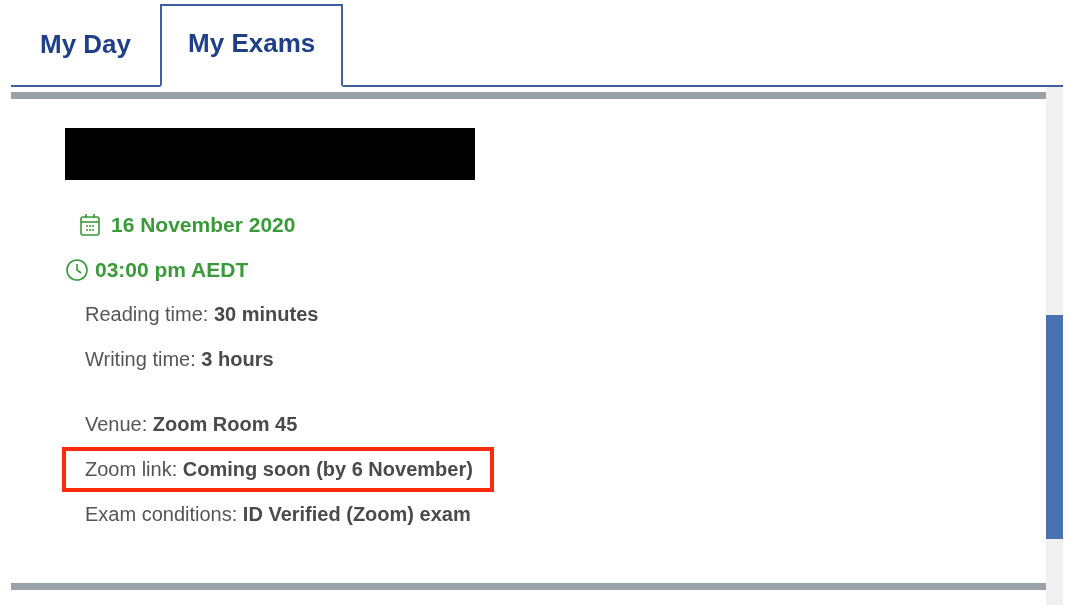  Describe the element at coordinates (172, 269) in the screenshot. I see `exam-time: 03:00 pm AEDT` at that location.